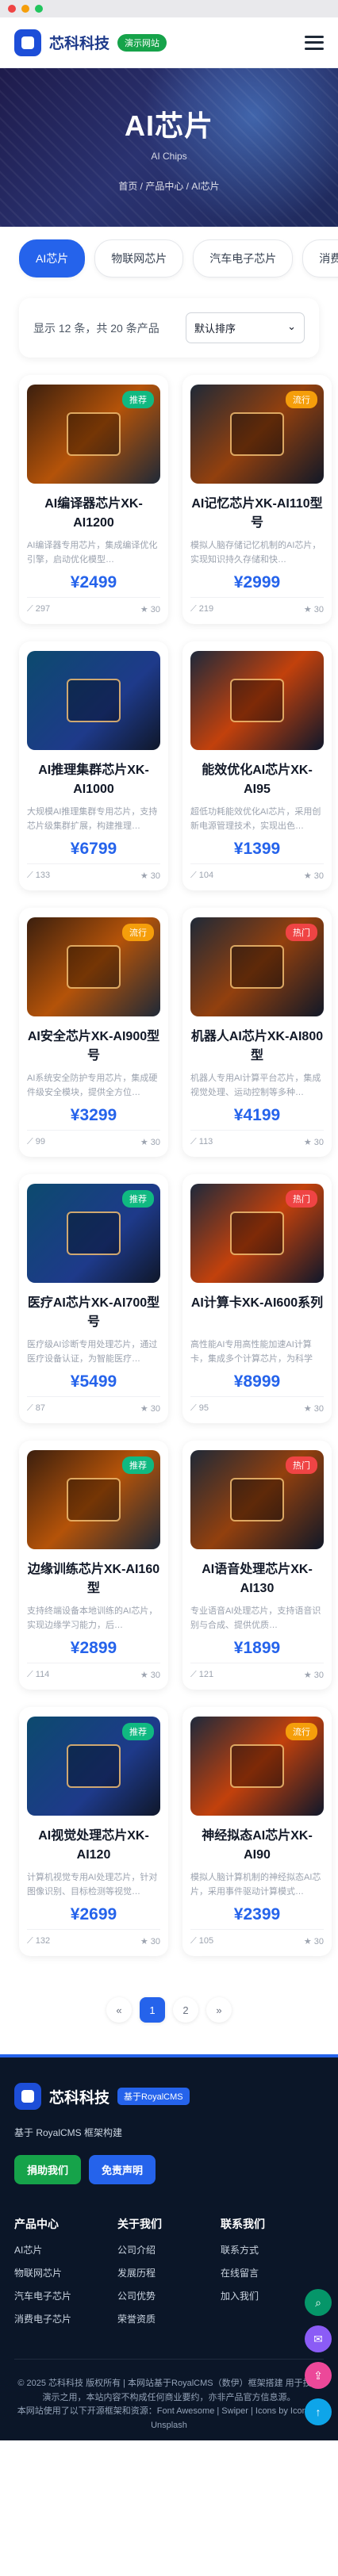 The width and height of the screenshot is (338, 2576). I want to click on footer-link: AI芯片, so click(65, 2249).